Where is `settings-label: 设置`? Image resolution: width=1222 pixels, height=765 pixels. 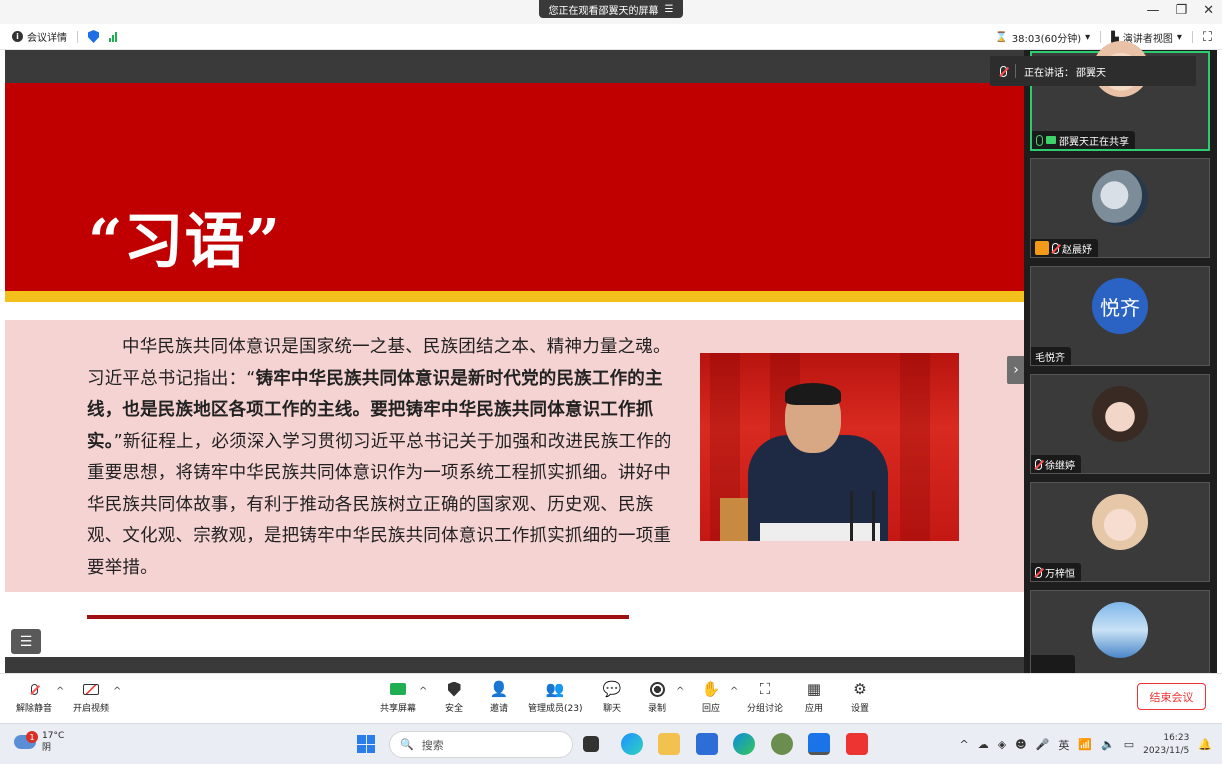 settings-label: 设置 is located at coordinates (859, 709).